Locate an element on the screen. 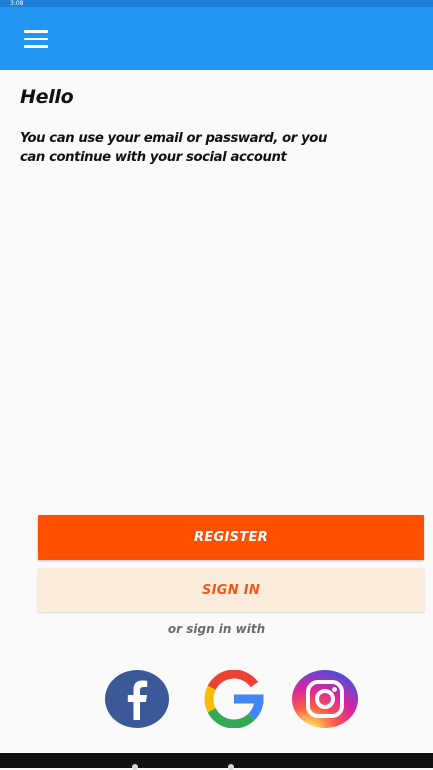  sign-in-button: SIGN IN is located at coordinates (231, 590).